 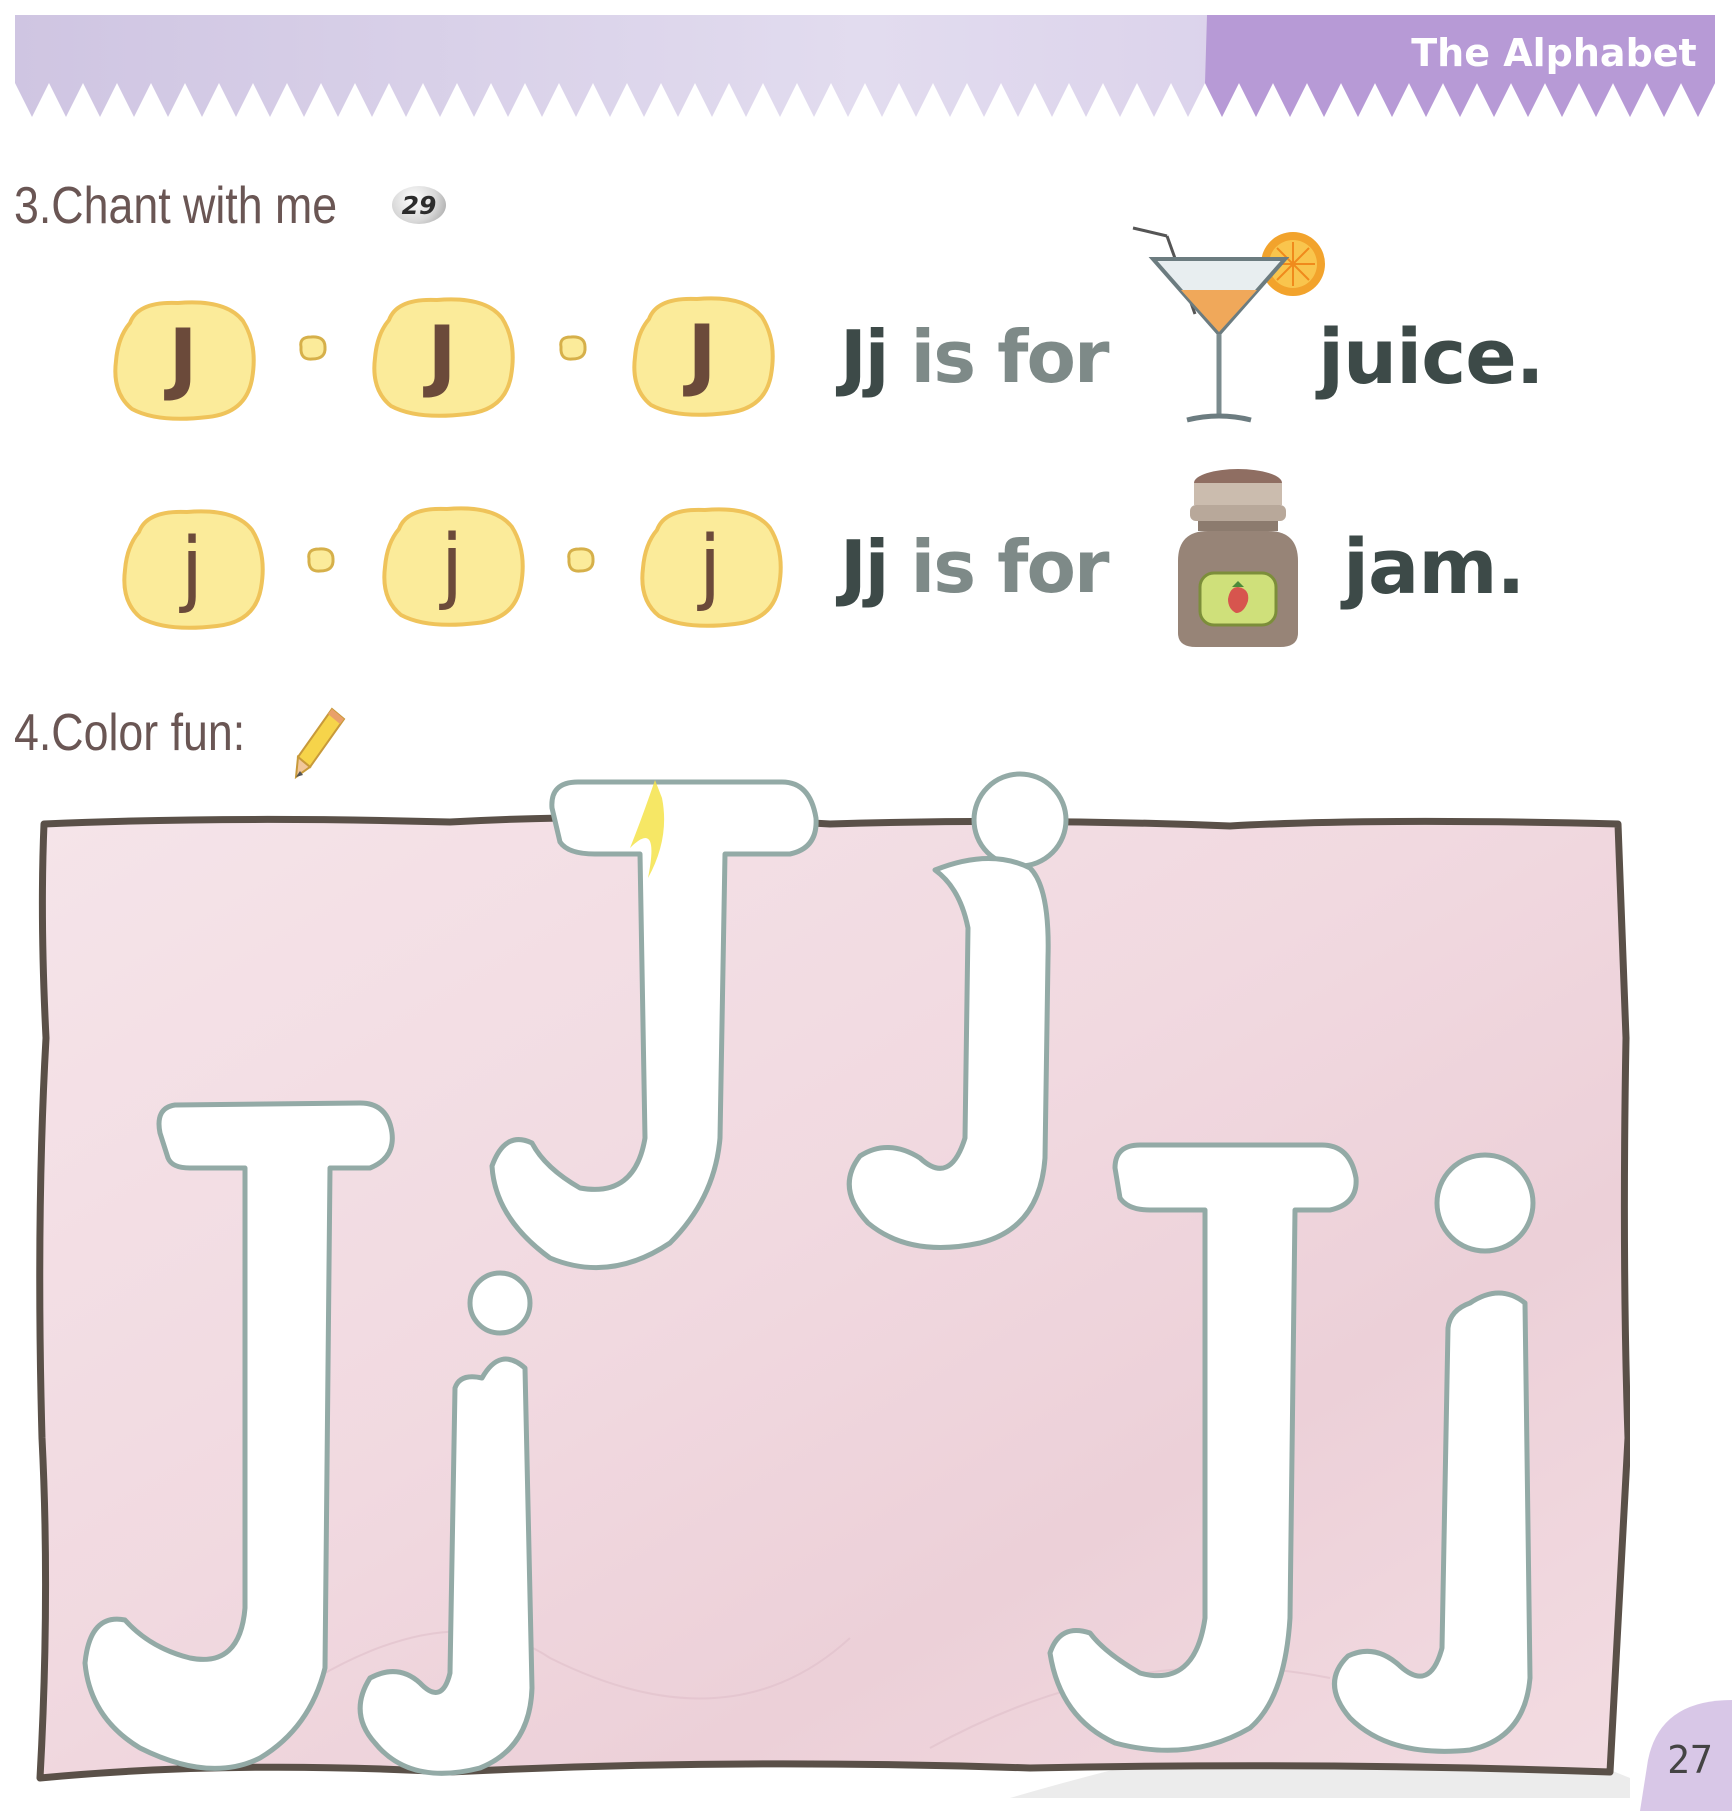 What do you see at coordinates (1554, 53) in the screenshot?
I see `section-tag: The Alphabet` at bounding box center [1554, 53].